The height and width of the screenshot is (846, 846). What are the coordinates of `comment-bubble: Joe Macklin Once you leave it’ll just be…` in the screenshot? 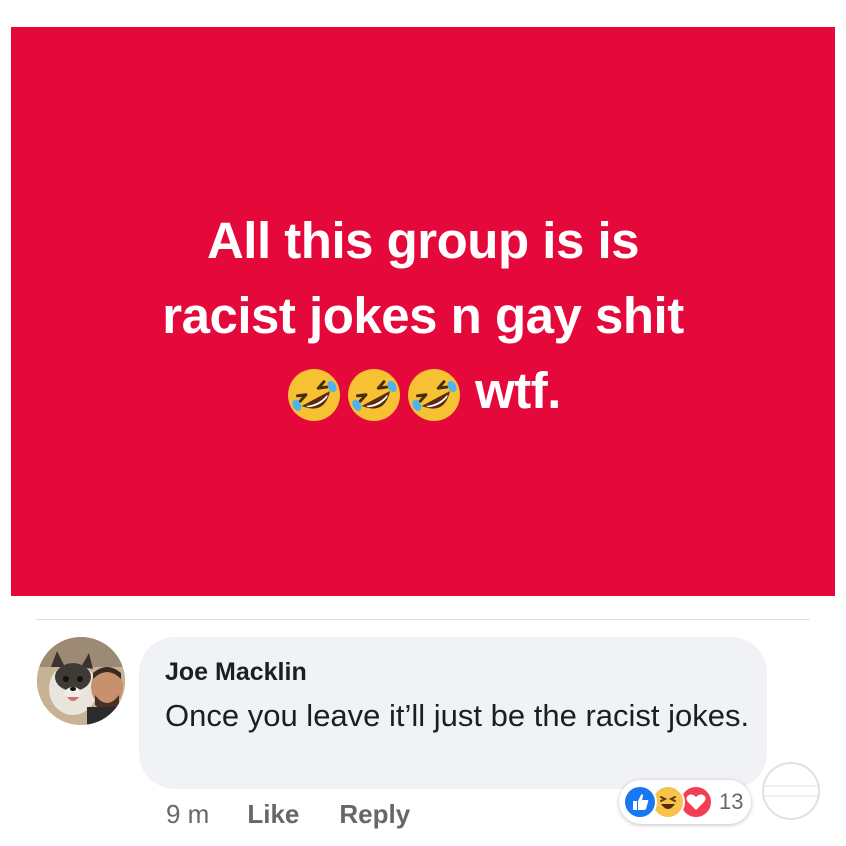 It's located at (453, 713).